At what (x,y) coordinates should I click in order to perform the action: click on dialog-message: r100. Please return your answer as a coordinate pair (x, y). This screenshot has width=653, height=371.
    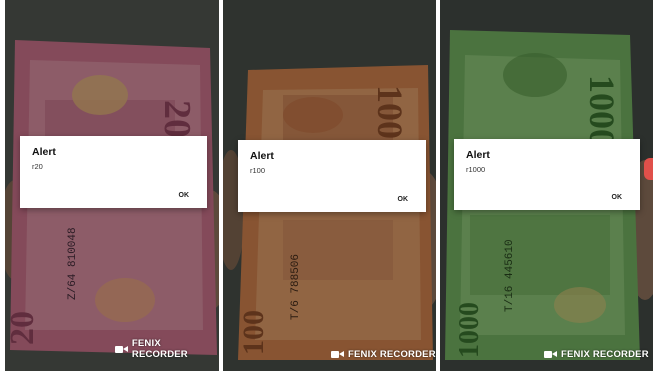
    Looking at the image, I should click on (258, 170).